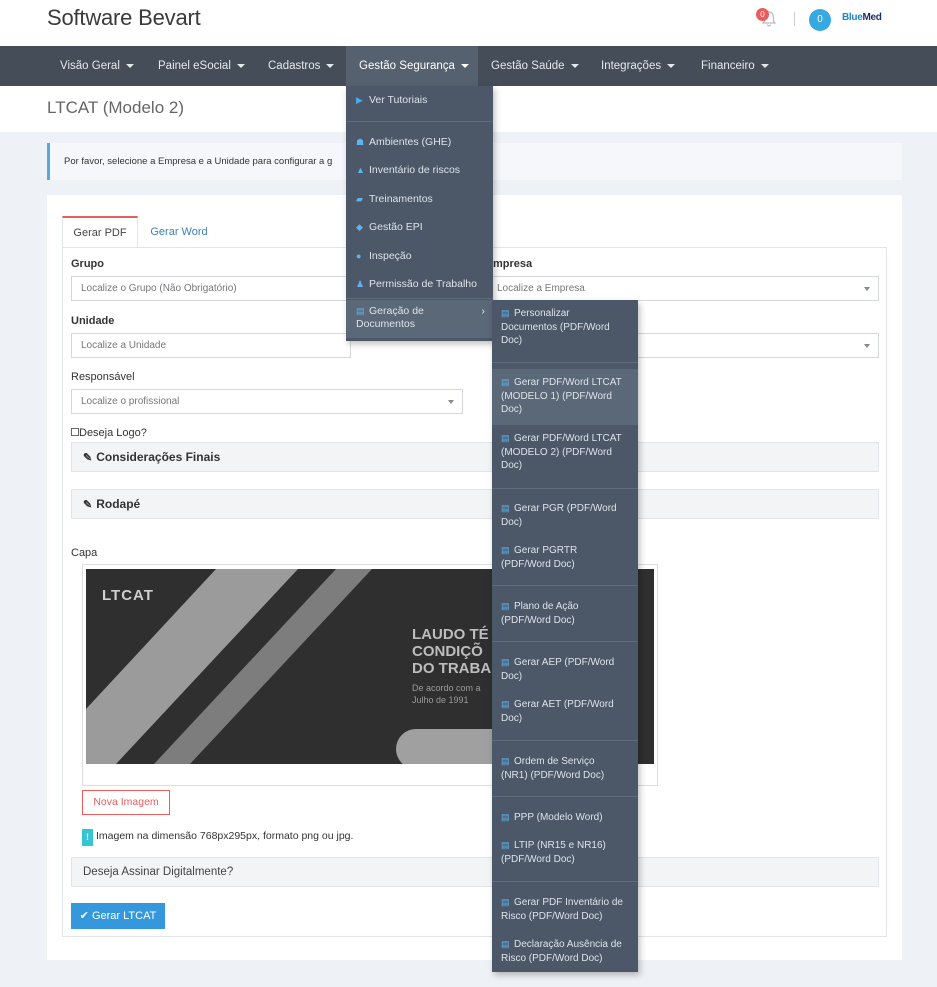  What do you see at coordinates (115, 107) in the screenshot?
I see `page-title: LTCAT (Modelo 2)` at bounding box center [115, 107].